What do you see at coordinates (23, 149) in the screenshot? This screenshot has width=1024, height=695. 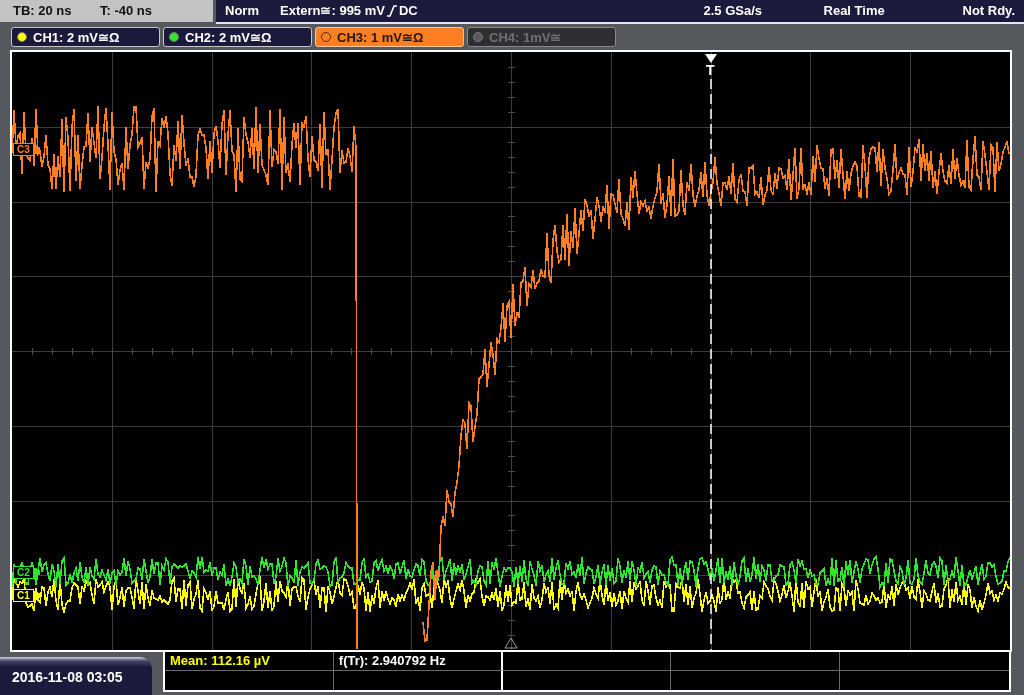 I see `channel-marker: C3` at bounding box center [23, 149].